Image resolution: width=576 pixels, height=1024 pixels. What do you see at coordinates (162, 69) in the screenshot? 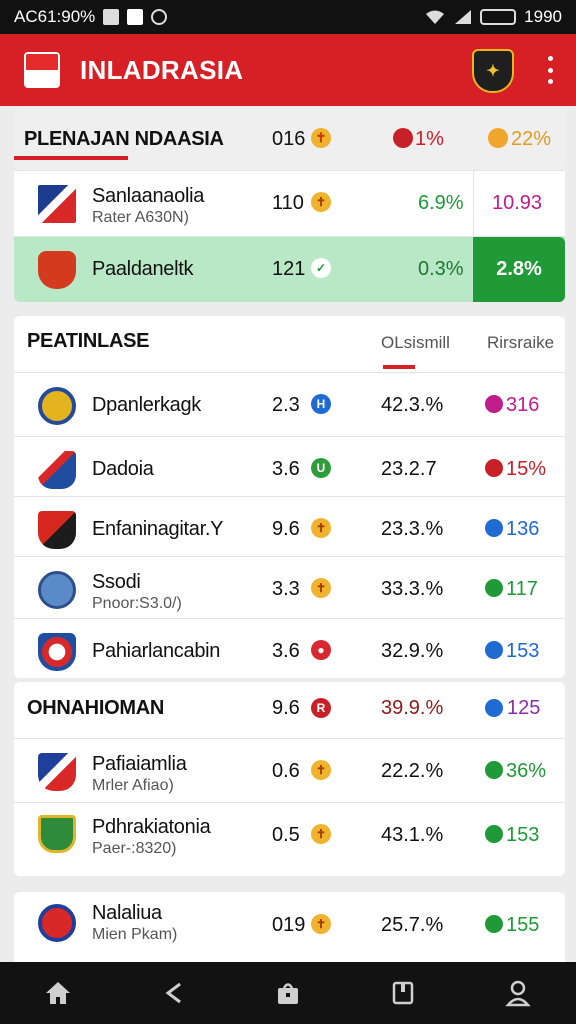
I see `app-title: INLADRASIA` at bounding box center [162, 69].